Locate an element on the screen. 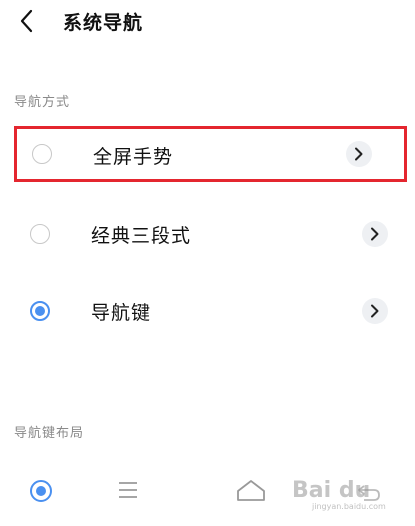 This screenshot has height=526, width=415. header: 系统导航 is located at coordinates (207, 22).